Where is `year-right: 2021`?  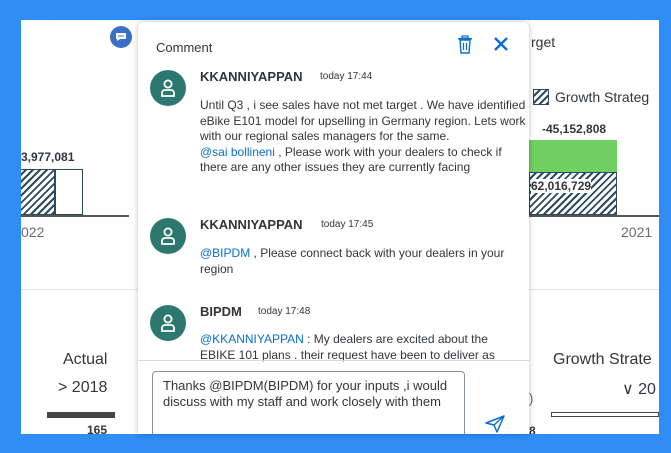 year-right: 2021 is located at coordinates (637, 232).